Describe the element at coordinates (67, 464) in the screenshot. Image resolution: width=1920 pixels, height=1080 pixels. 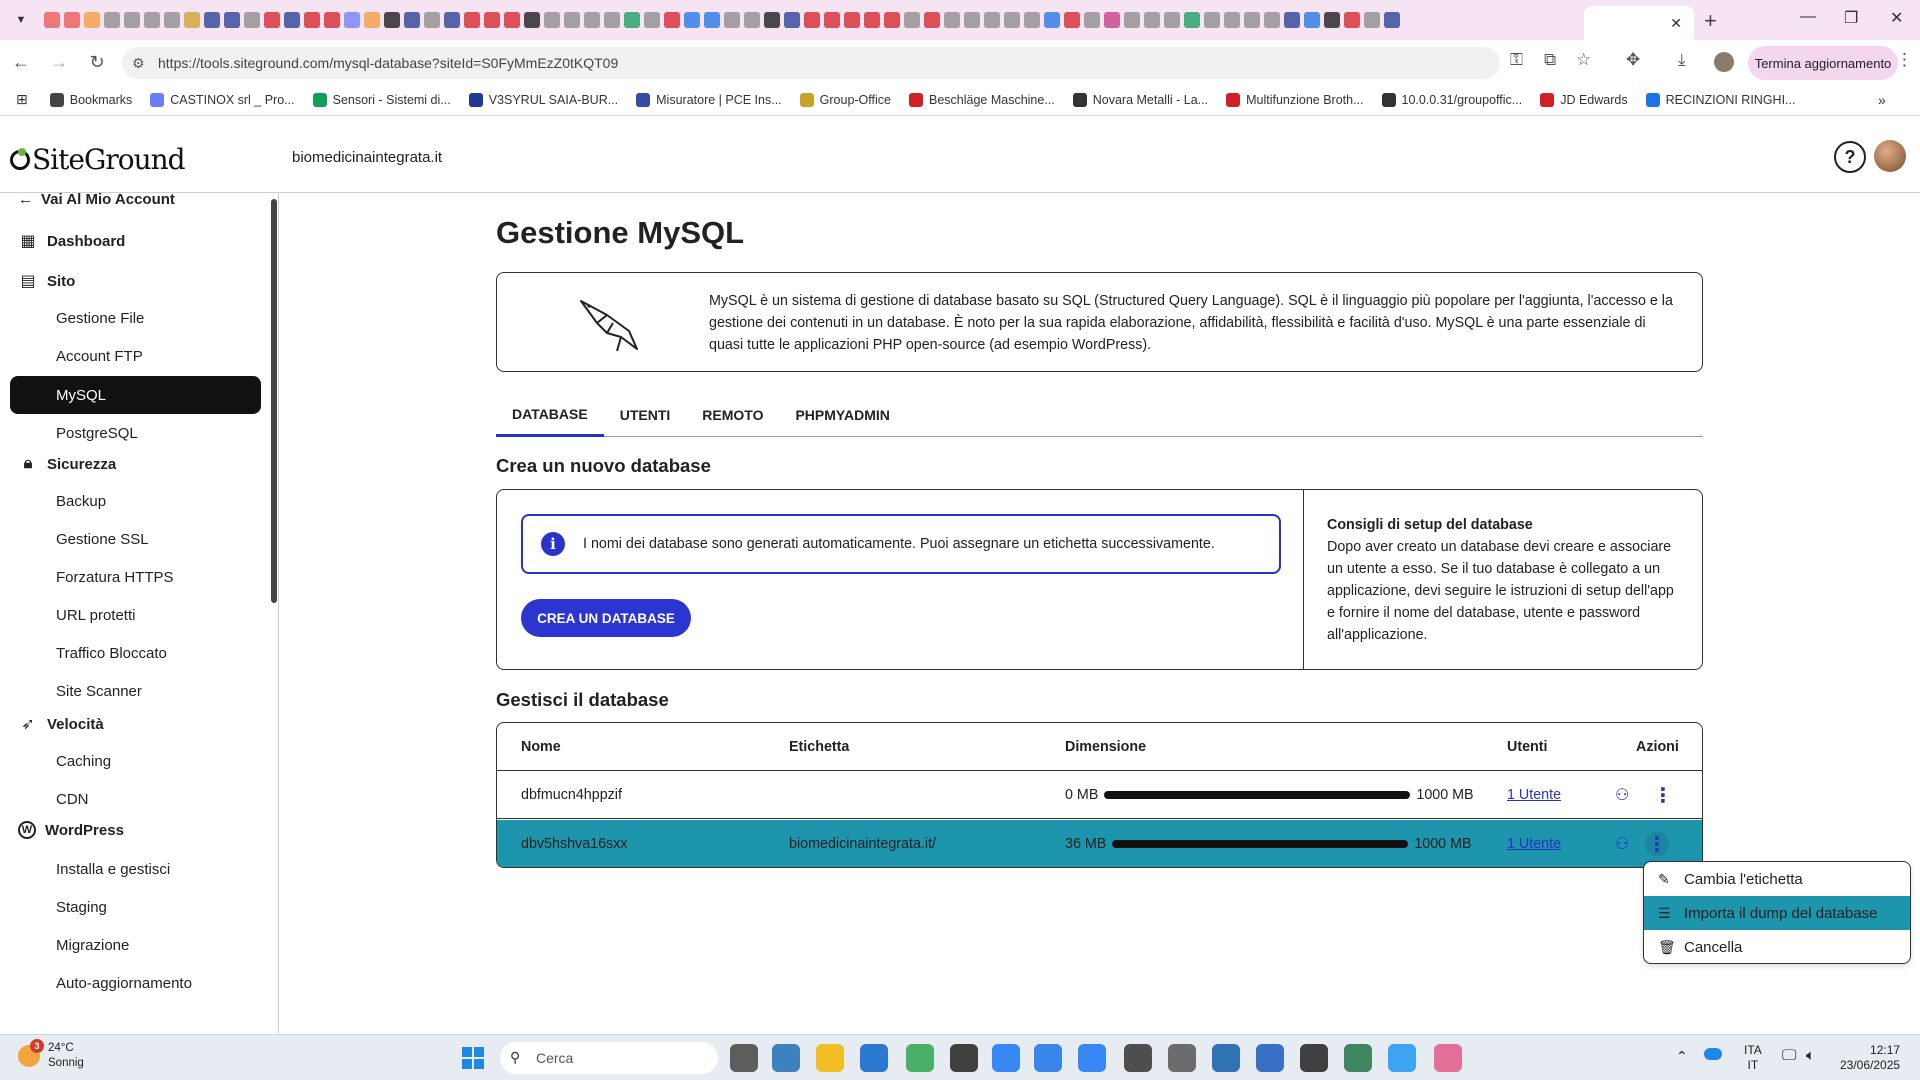
I see `sidebar-section-sicurezza: 🔒︎ Sicurezza` at that location.